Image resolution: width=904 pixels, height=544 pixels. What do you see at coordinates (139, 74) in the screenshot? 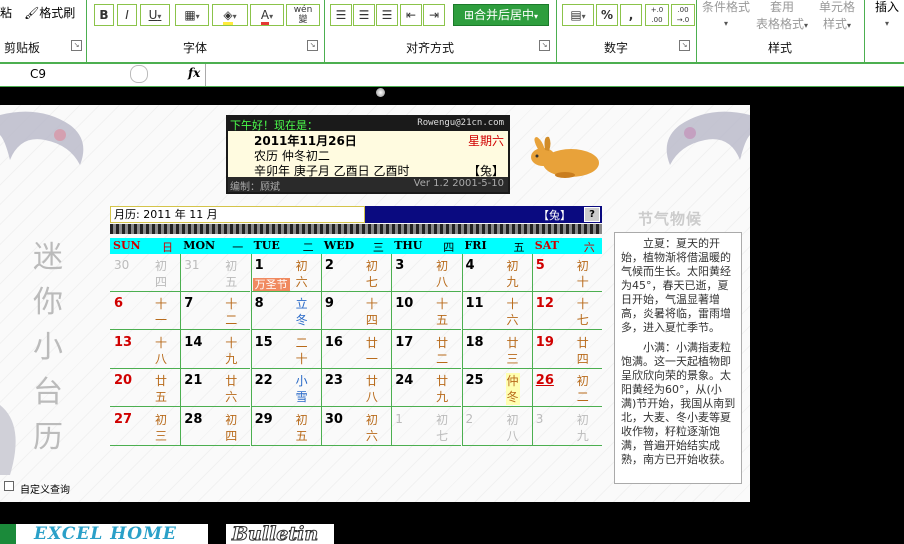
I see `name-box-dropdown` at bounding box center [139, 74].